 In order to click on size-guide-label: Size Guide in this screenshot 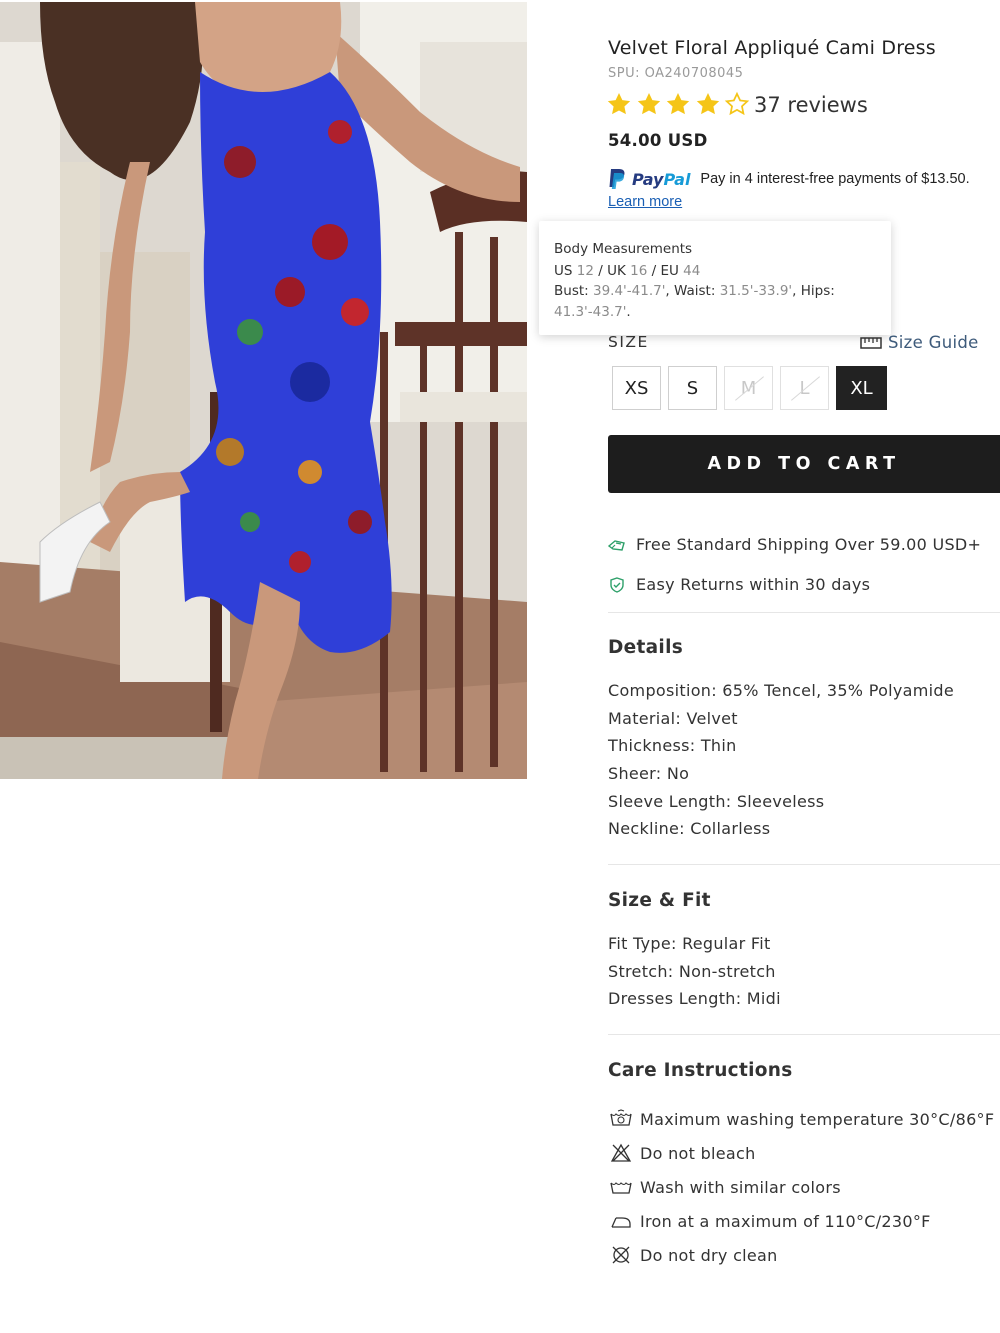, I will do `click(933, 342)`.